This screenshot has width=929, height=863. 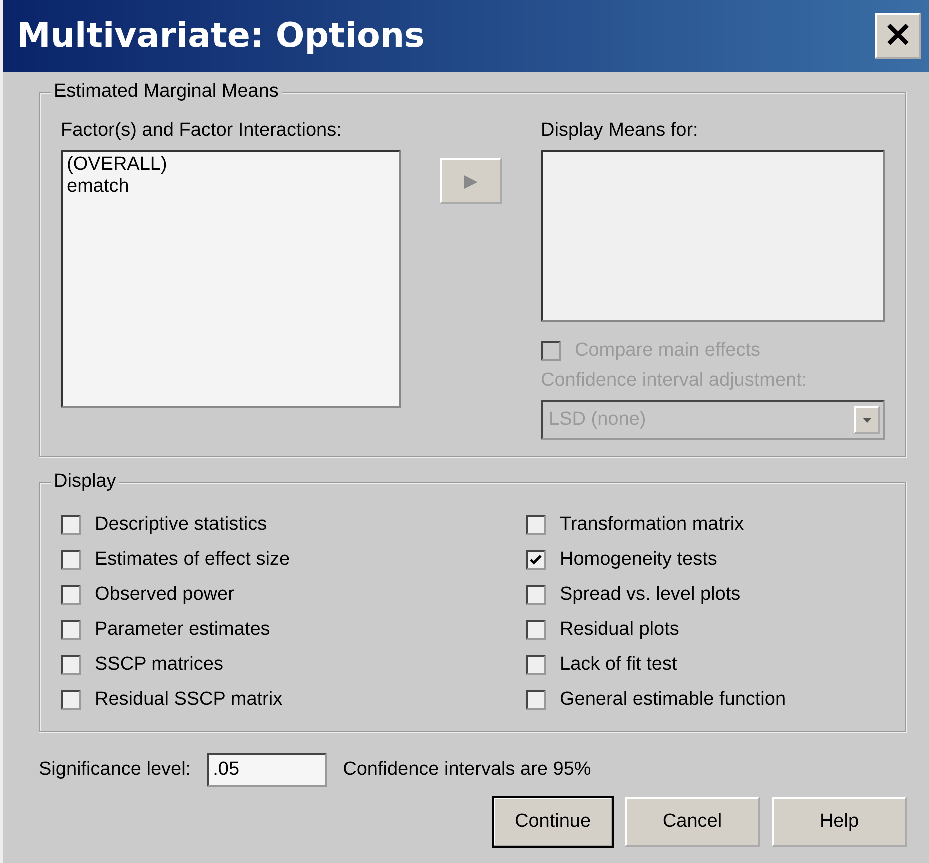 What do you see at coordinates (692, 822) in the screenshot?
I see `dialog-button: Cancel` at bounding box center [692, 822].